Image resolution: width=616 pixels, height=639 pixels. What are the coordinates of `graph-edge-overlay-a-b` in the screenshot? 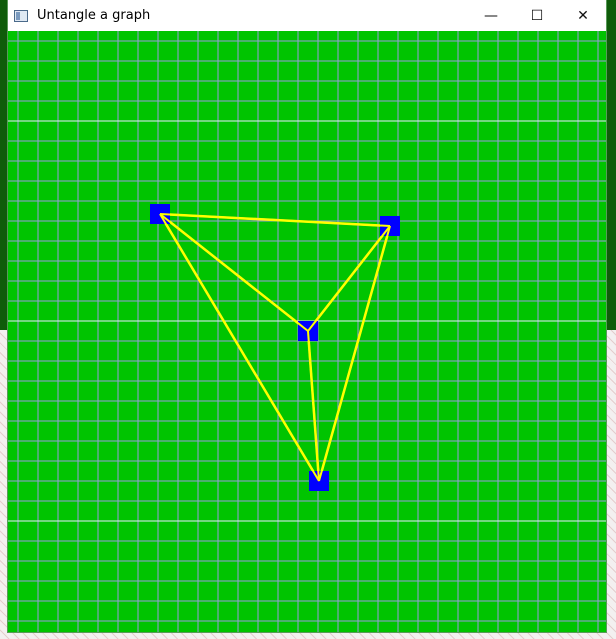 It's located at (275, 220).